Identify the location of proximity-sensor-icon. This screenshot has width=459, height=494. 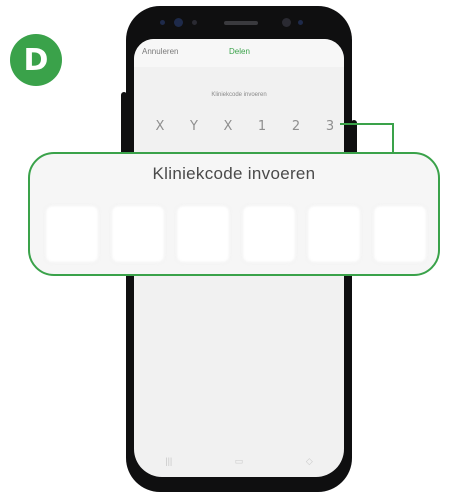
(194, 22).